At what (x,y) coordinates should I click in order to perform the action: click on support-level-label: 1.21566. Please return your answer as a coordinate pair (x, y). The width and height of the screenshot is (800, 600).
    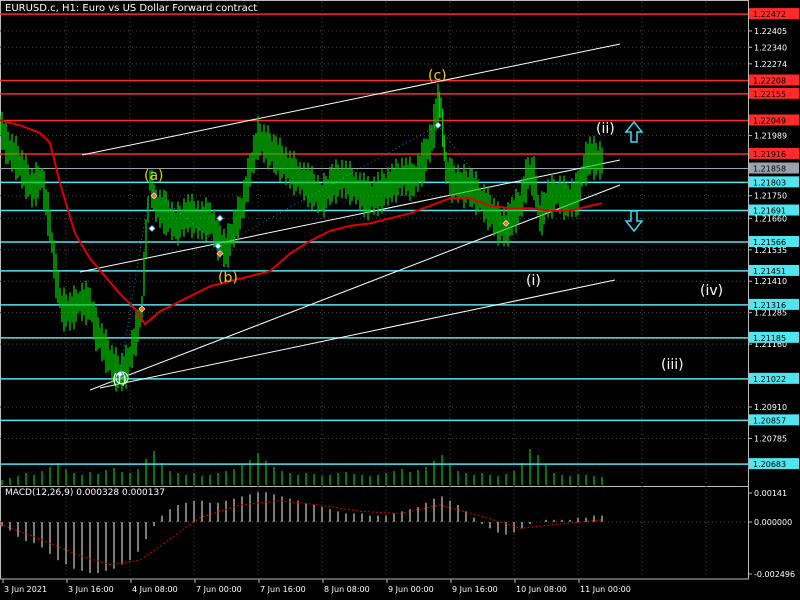
    Looking at the image, I should click on (769, 242).